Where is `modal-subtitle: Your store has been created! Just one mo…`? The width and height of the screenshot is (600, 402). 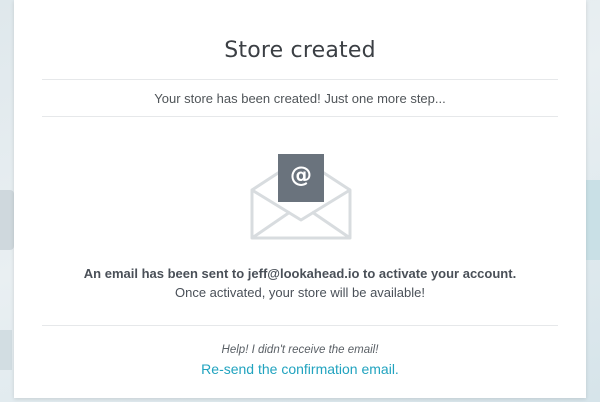 modal-subtitle: Your store has been created! Just one mo… is located at coordinates (300, 98).